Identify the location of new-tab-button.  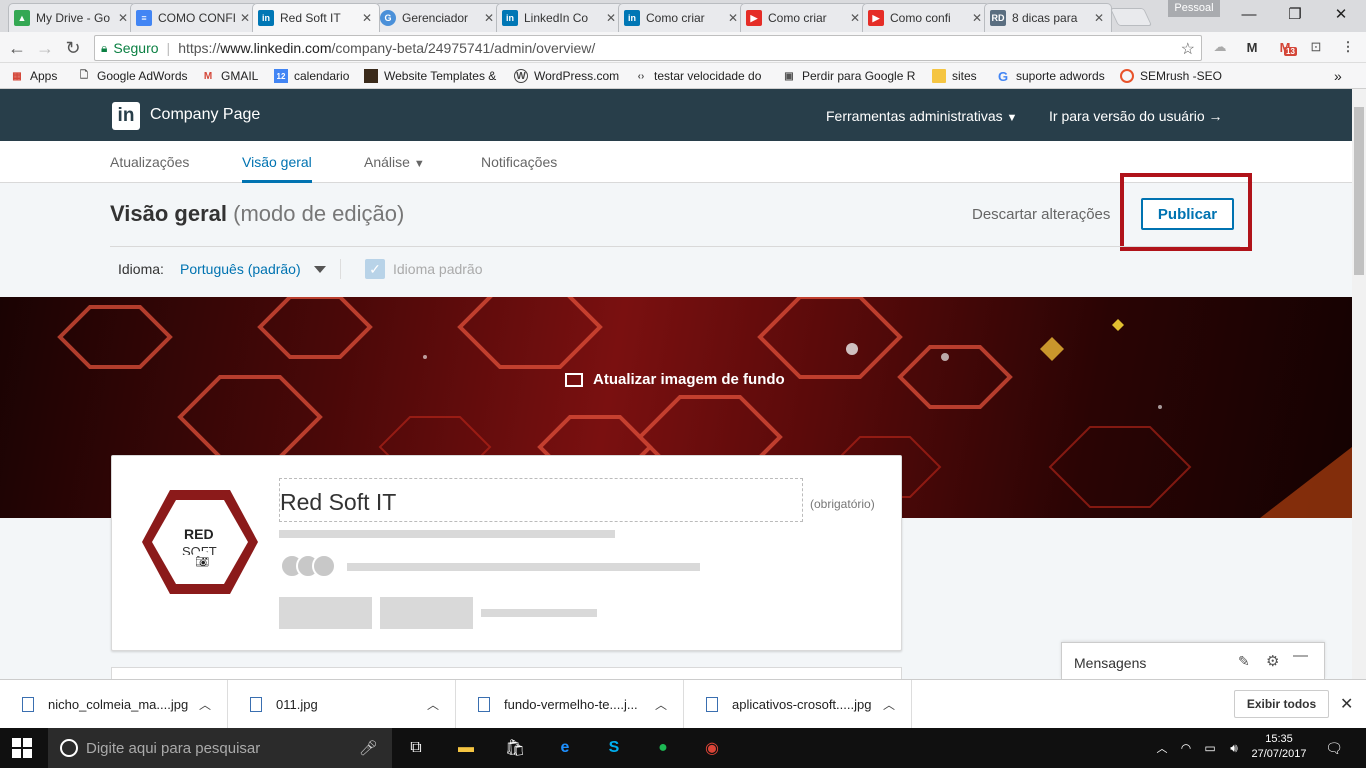
(1131, 17).